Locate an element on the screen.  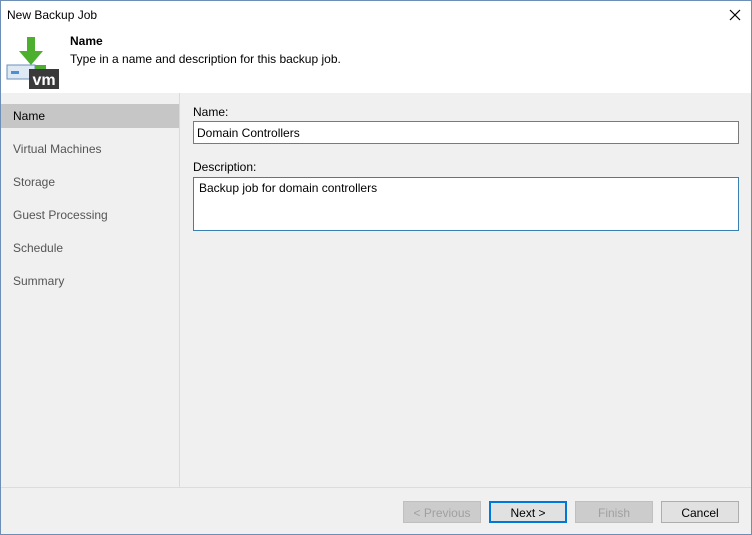
description-input: Backup job for domain controllers is located at coordinates (466, 204).